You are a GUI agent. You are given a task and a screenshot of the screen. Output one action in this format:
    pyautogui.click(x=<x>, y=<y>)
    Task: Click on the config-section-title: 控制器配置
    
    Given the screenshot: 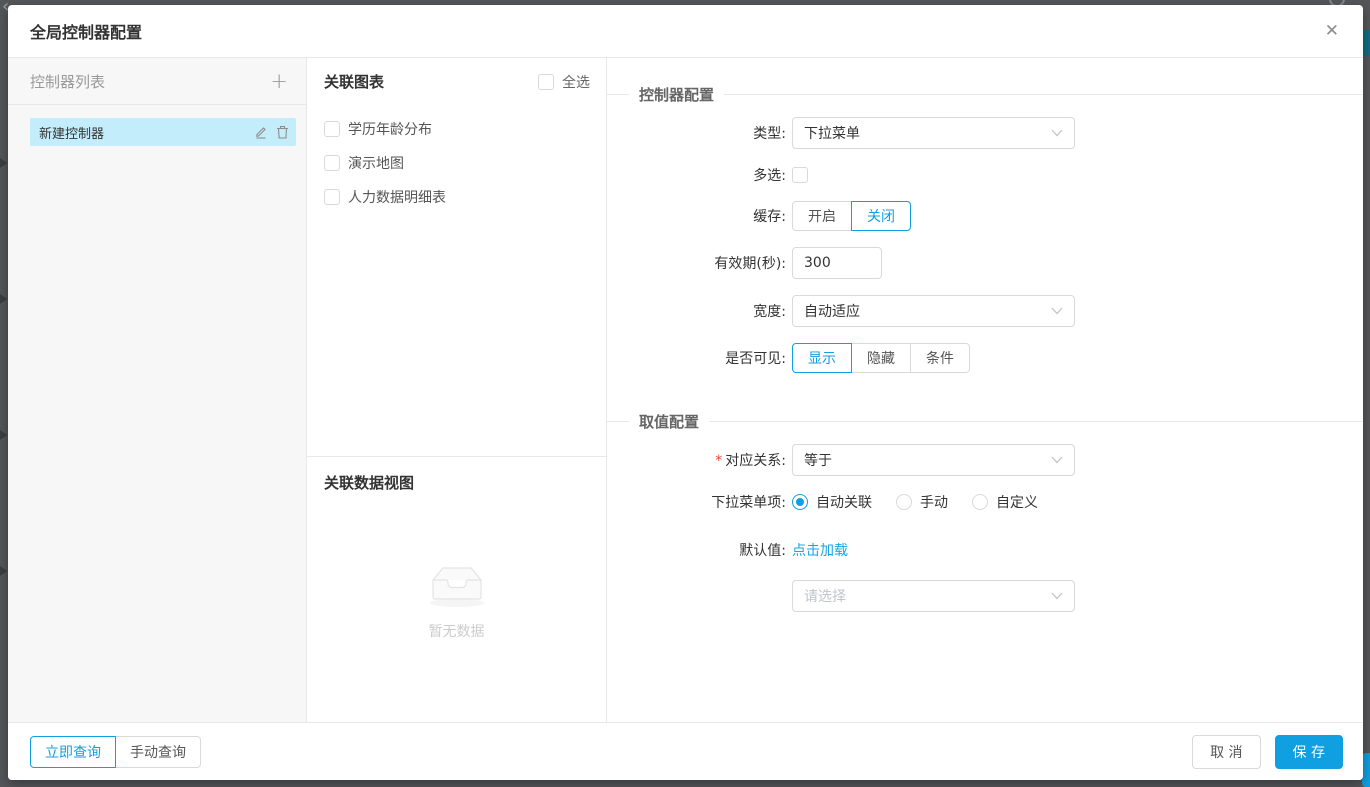 What is the action you would take?
    pyautogui.click(x=677, y=95)
    